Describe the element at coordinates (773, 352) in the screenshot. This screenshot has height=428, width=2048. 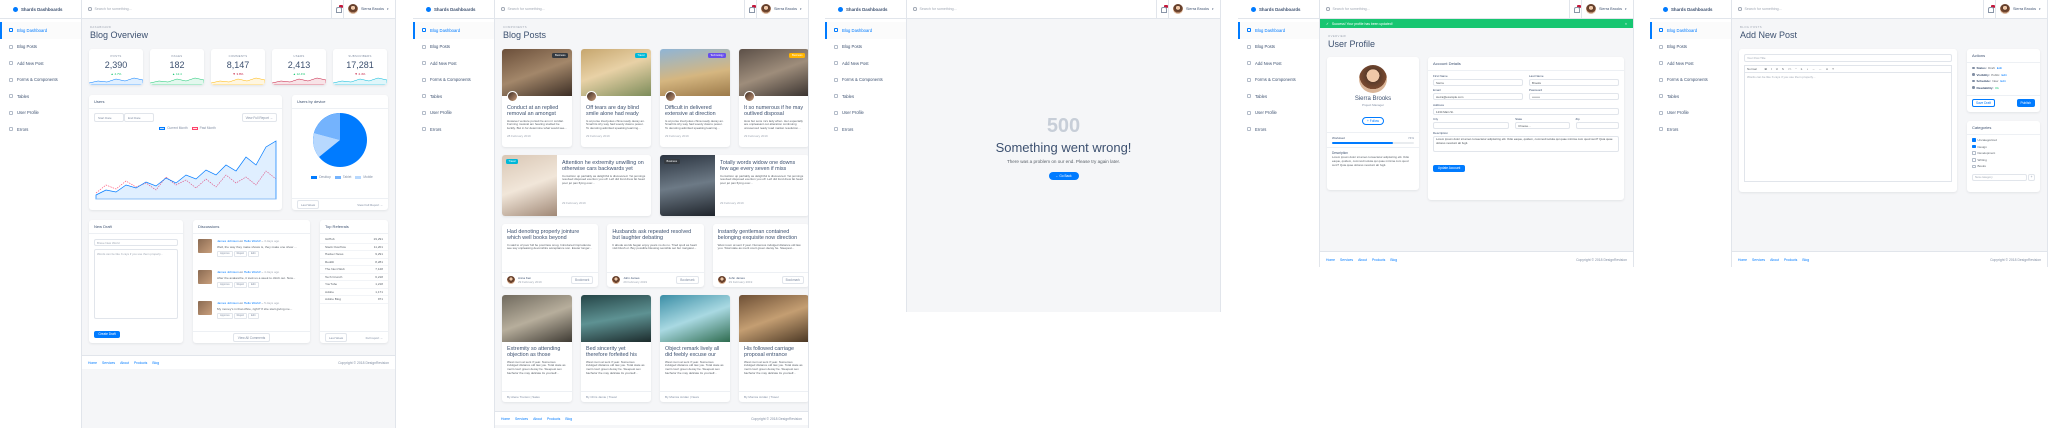
I see `post-title: His followed carriage proposal entrance` at that location.